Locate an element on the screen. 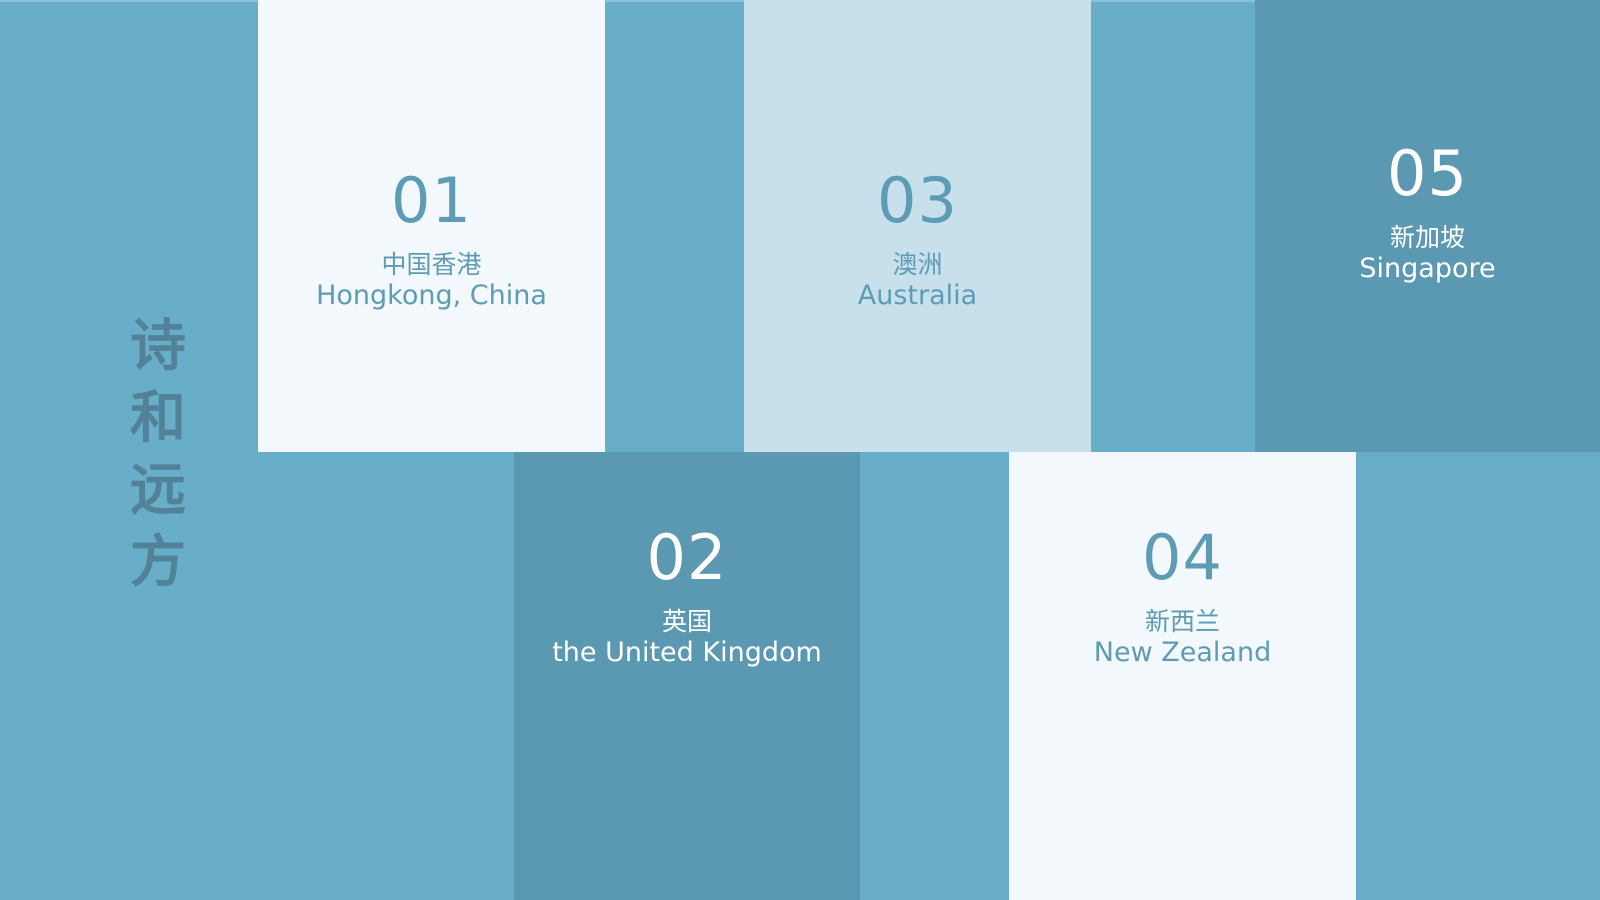  card-english-name: New Zealand is located at coordinates (1182, 652).